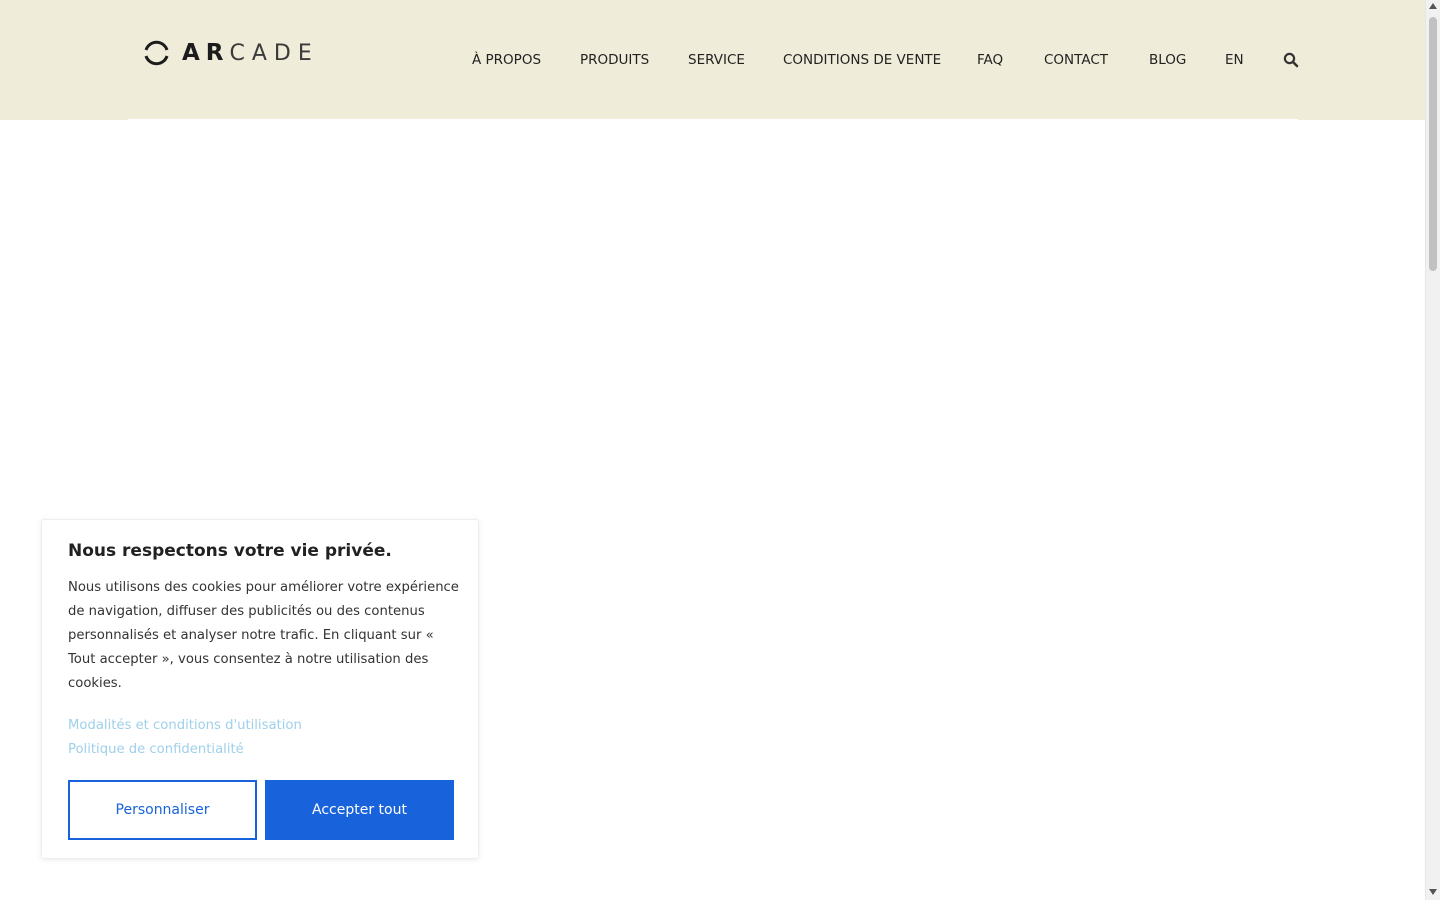  Describe the element at coordinates (1291, 60) in the screenshot. I see `search-icon` at that location.